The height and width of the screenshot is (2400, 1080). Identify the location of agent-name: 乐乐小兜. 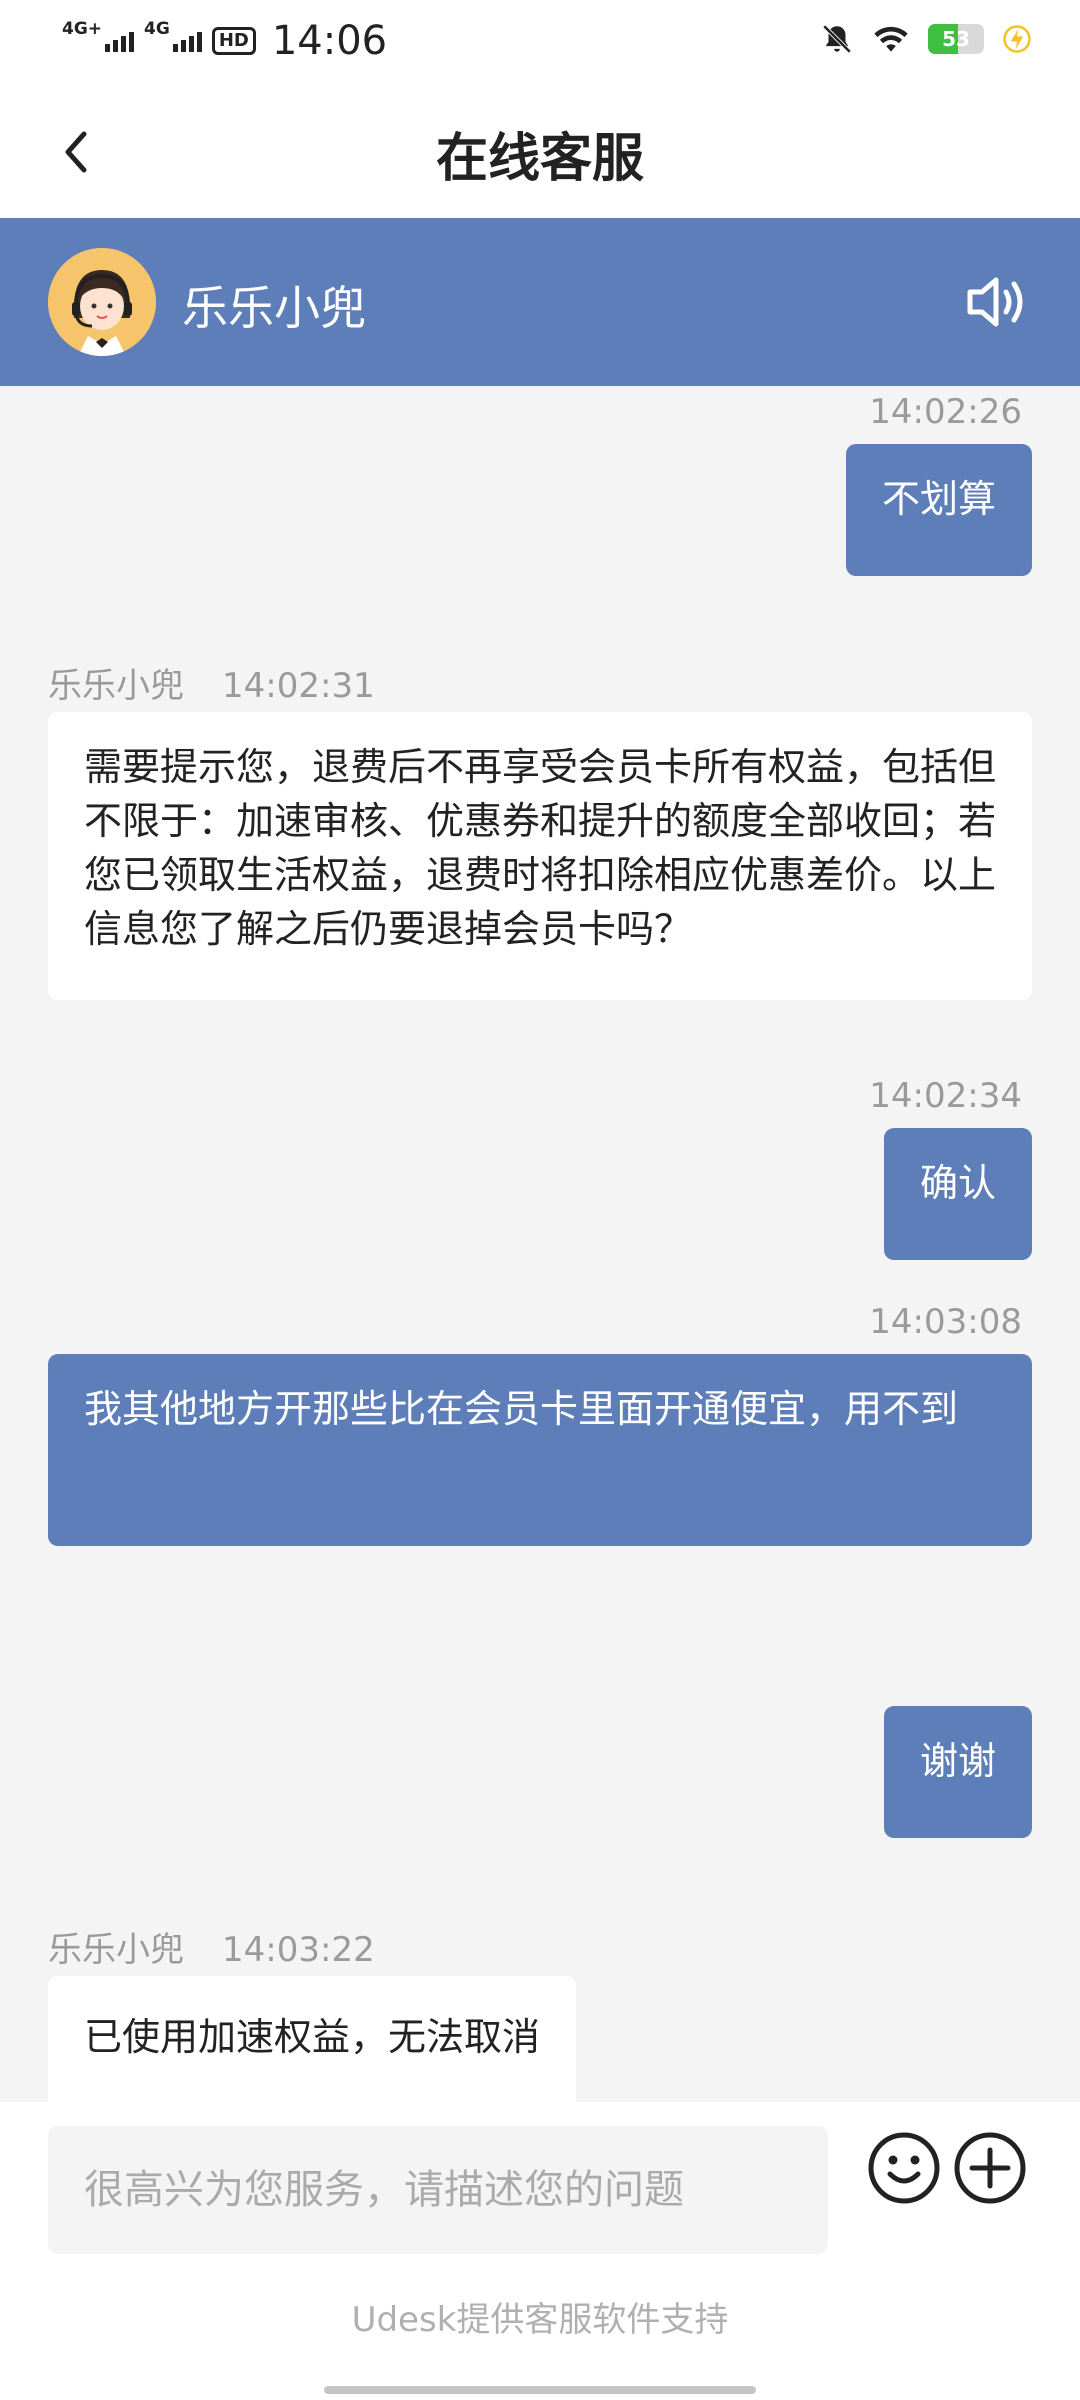
(274, 308).